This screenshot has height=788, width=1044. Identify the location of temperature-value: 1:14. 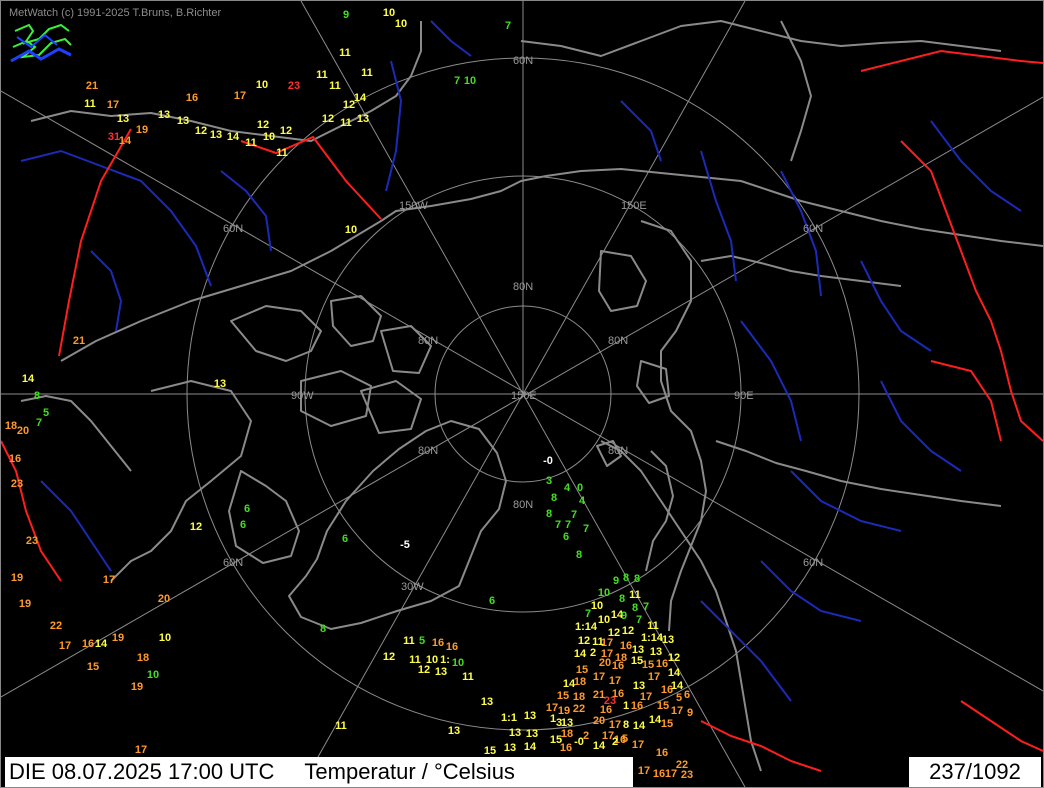
(652, 638).